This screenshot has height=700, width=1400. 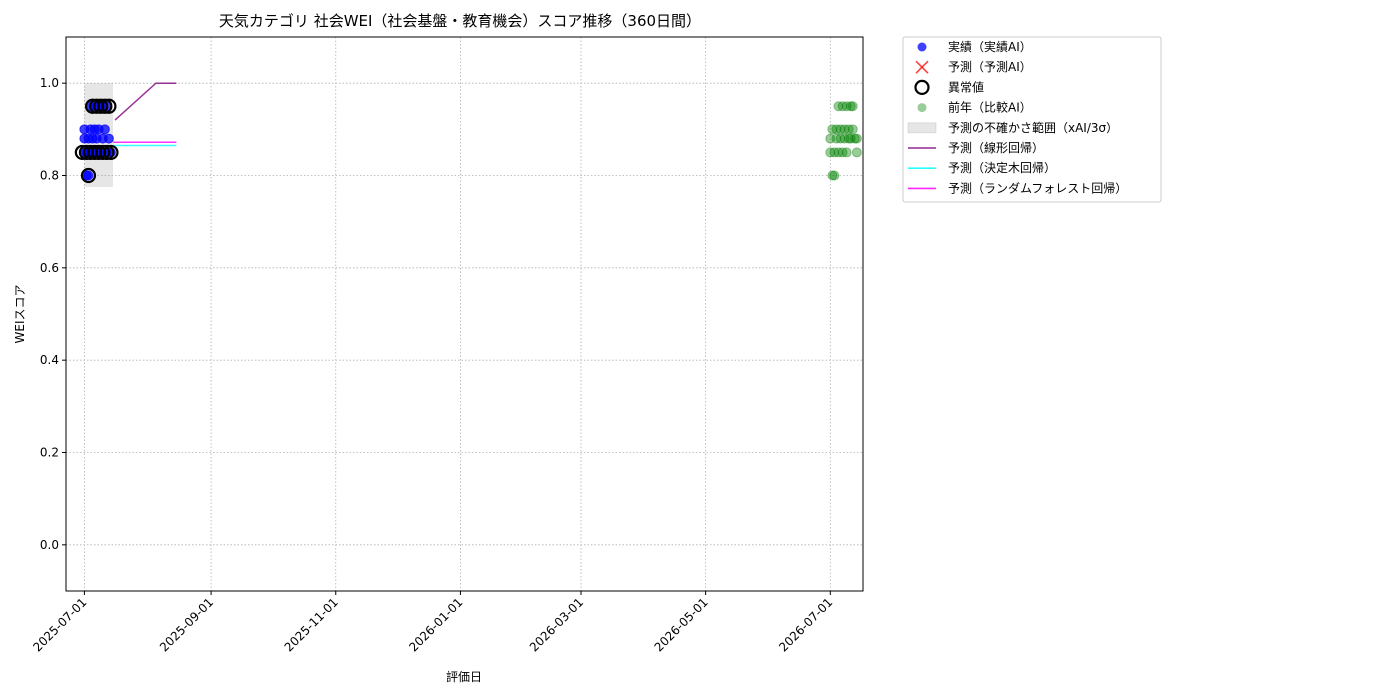 I want to click on x-tick-label: 2025-09-01, so click(x=186, y=624).